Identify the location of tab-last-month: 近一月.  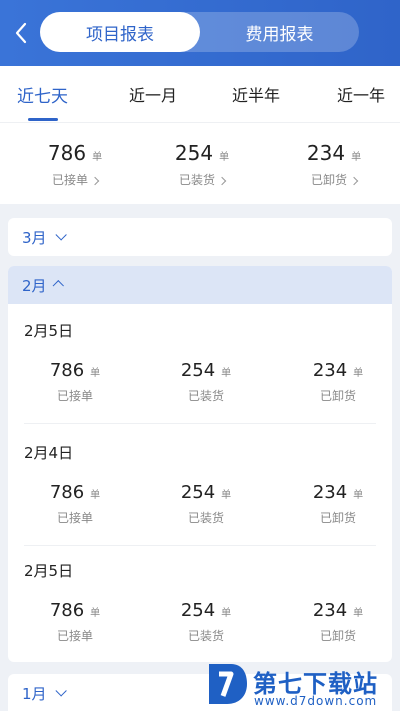
(153, 94).